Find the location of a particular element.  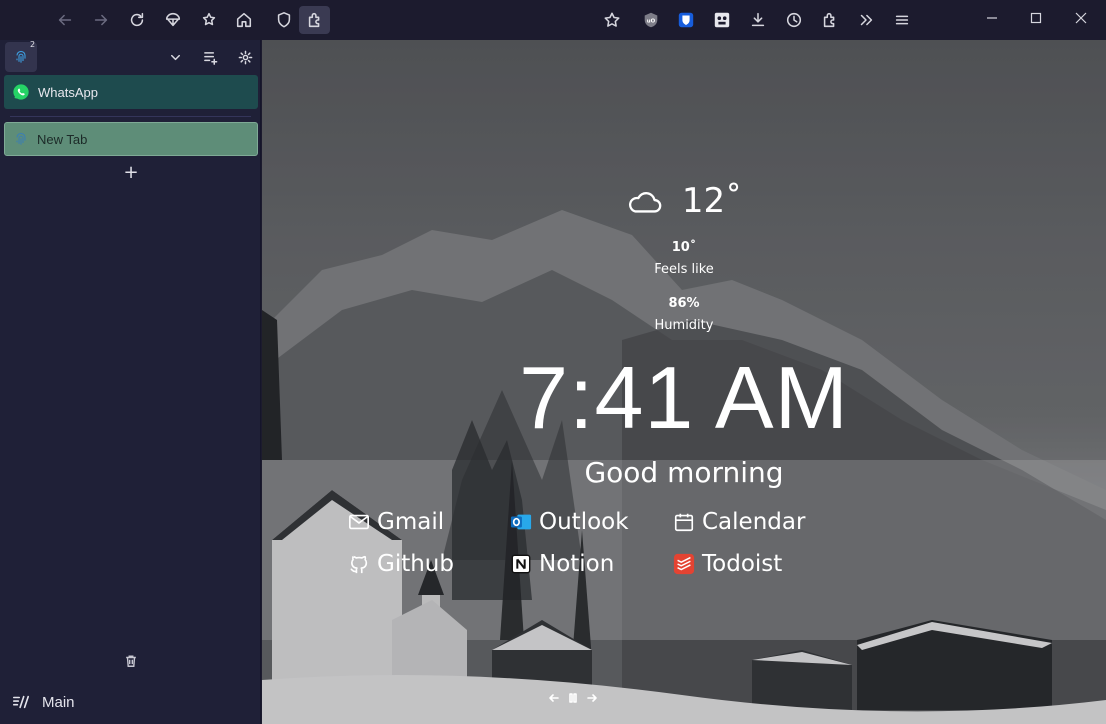

bookmarks-button is located at coordinates (209, 20).